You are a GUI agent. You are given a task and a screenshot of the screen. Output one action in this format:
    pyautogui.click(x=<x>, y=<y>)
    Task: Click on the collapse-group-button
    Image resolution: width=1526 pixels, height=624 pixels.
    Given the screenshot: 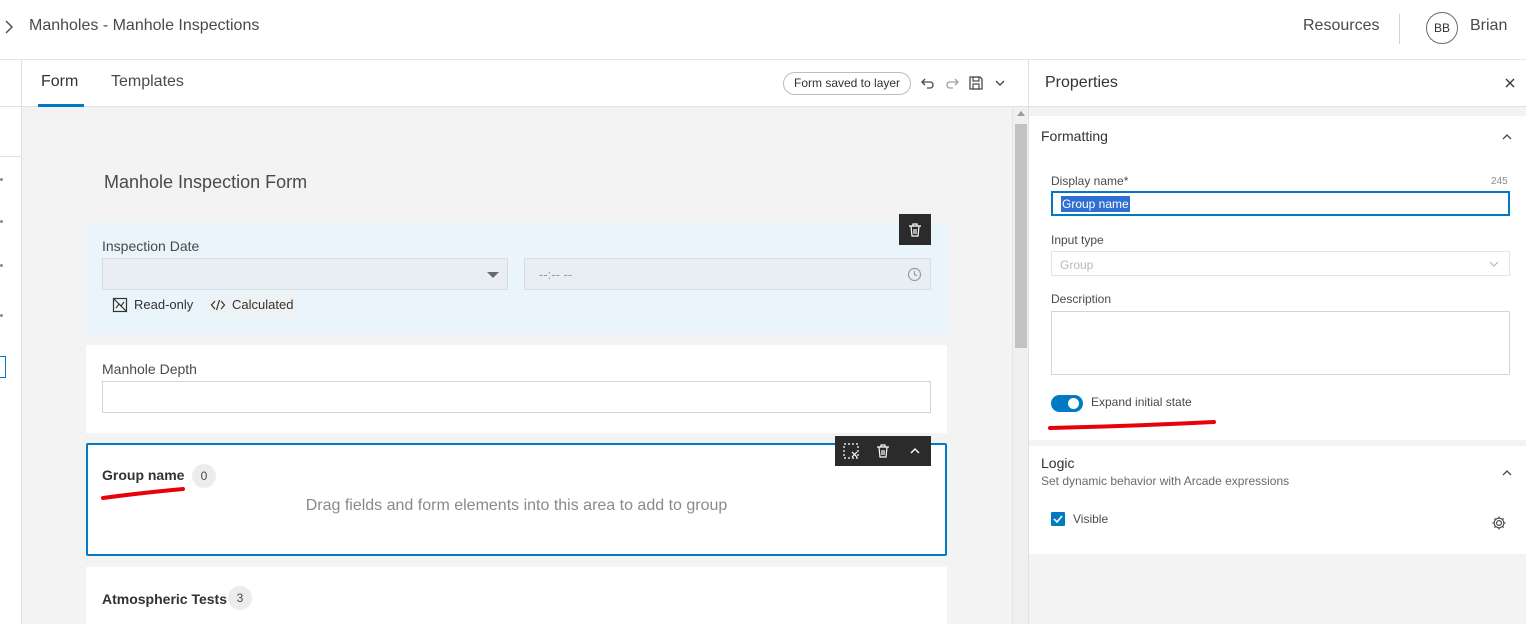 What is the action you would take?
    pyautogui.click(x=915, y=451)
    